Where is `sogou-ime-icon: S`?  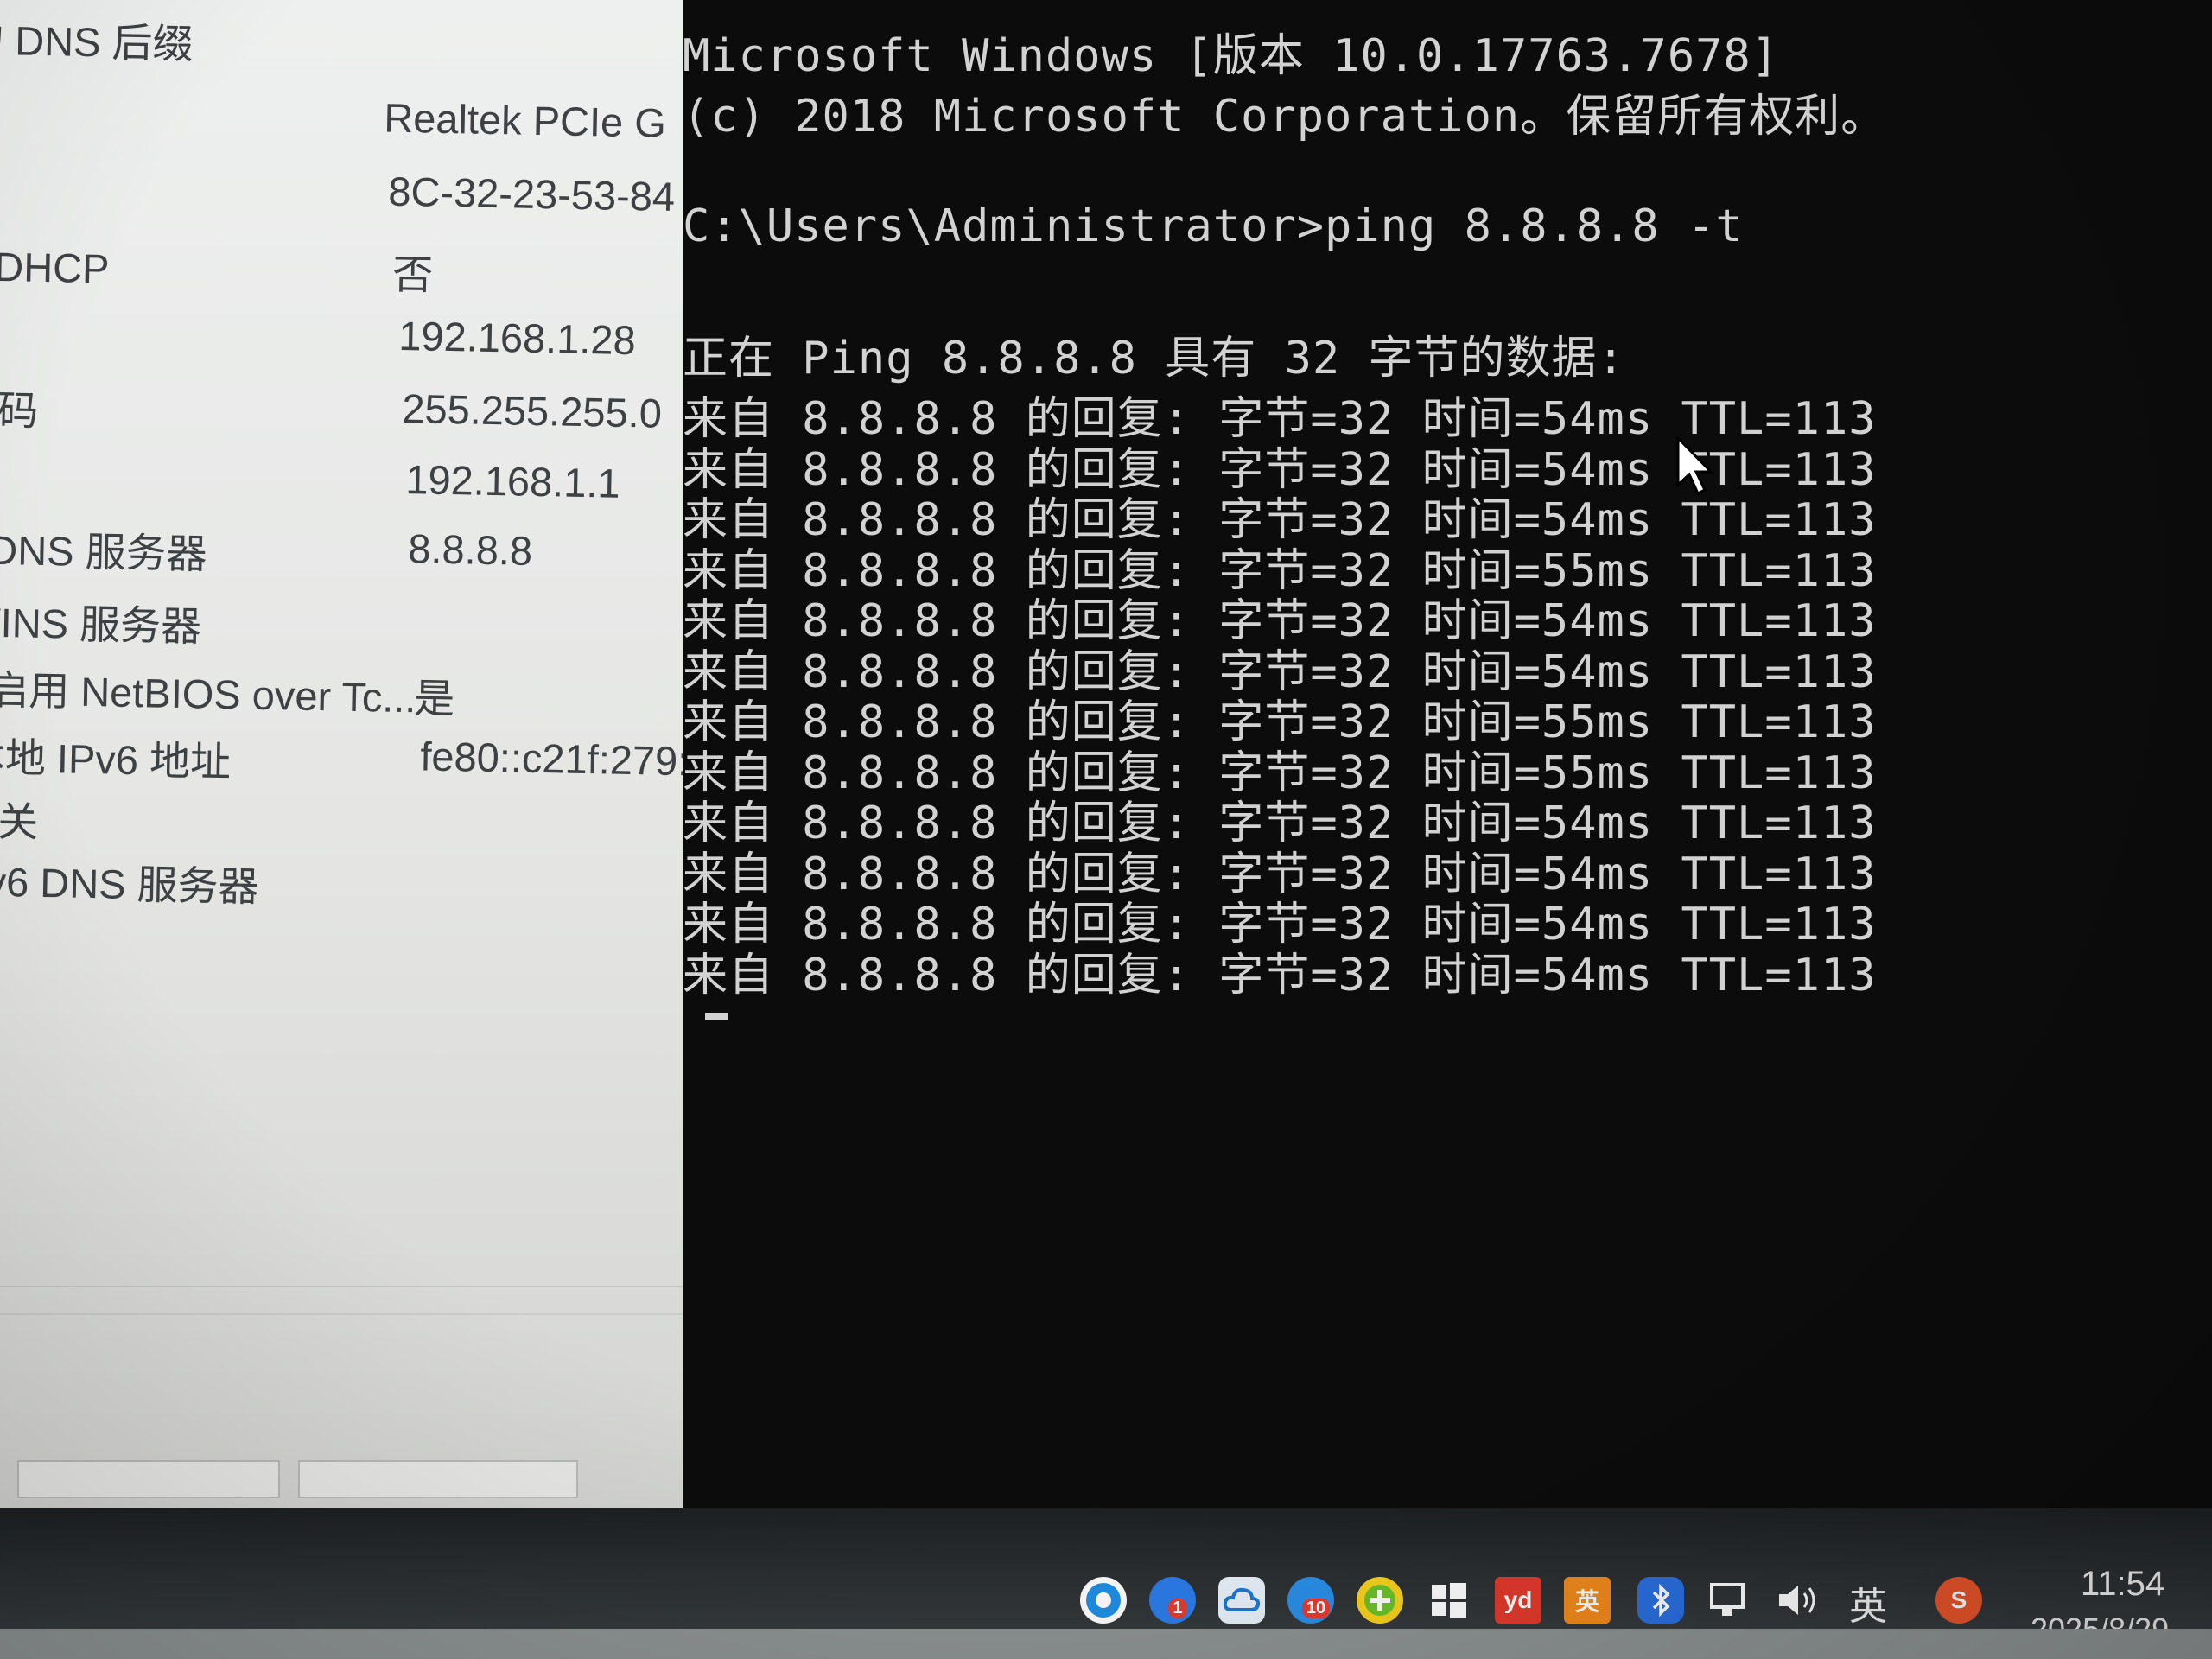 sogou-ime-icon: S is located at coordinates (1959, 1600).